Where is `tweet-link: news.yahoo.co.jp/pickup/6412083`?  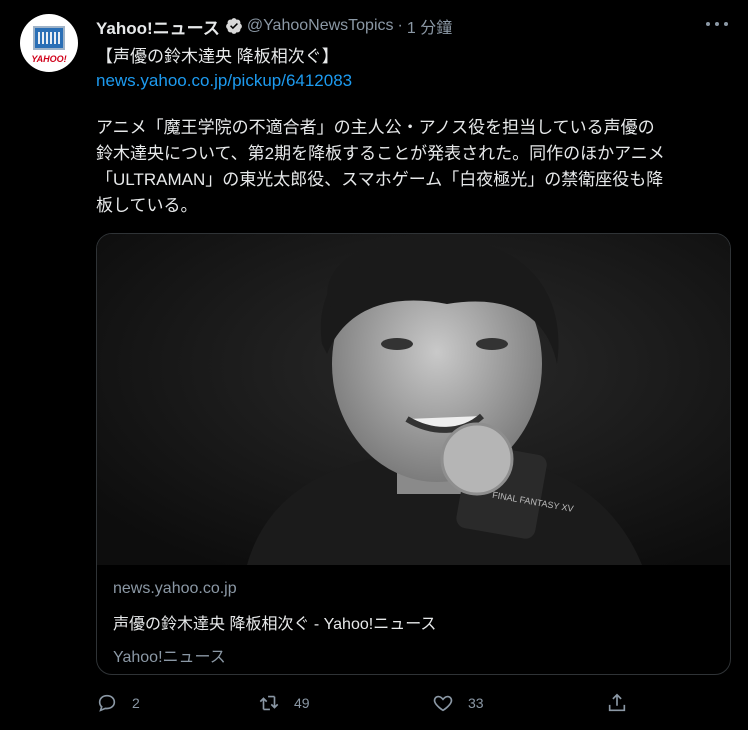
tweet-link: news.yahoo.co.jp/pickup/6412083 is located at coordinates (224, 81).